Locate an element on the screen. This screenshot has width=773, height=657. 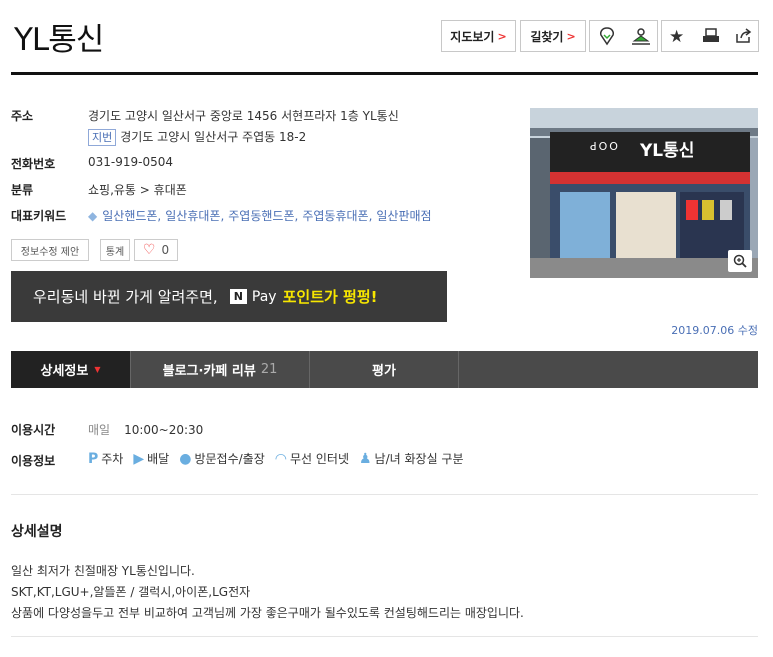
print-icon is located at coordinates (711, 38).